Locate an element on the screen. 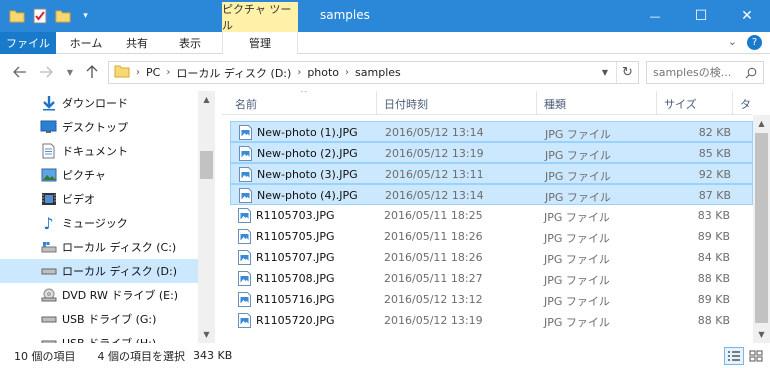 This screenshot has width=770, height=368. back-button is located at coordinates (20, 72).